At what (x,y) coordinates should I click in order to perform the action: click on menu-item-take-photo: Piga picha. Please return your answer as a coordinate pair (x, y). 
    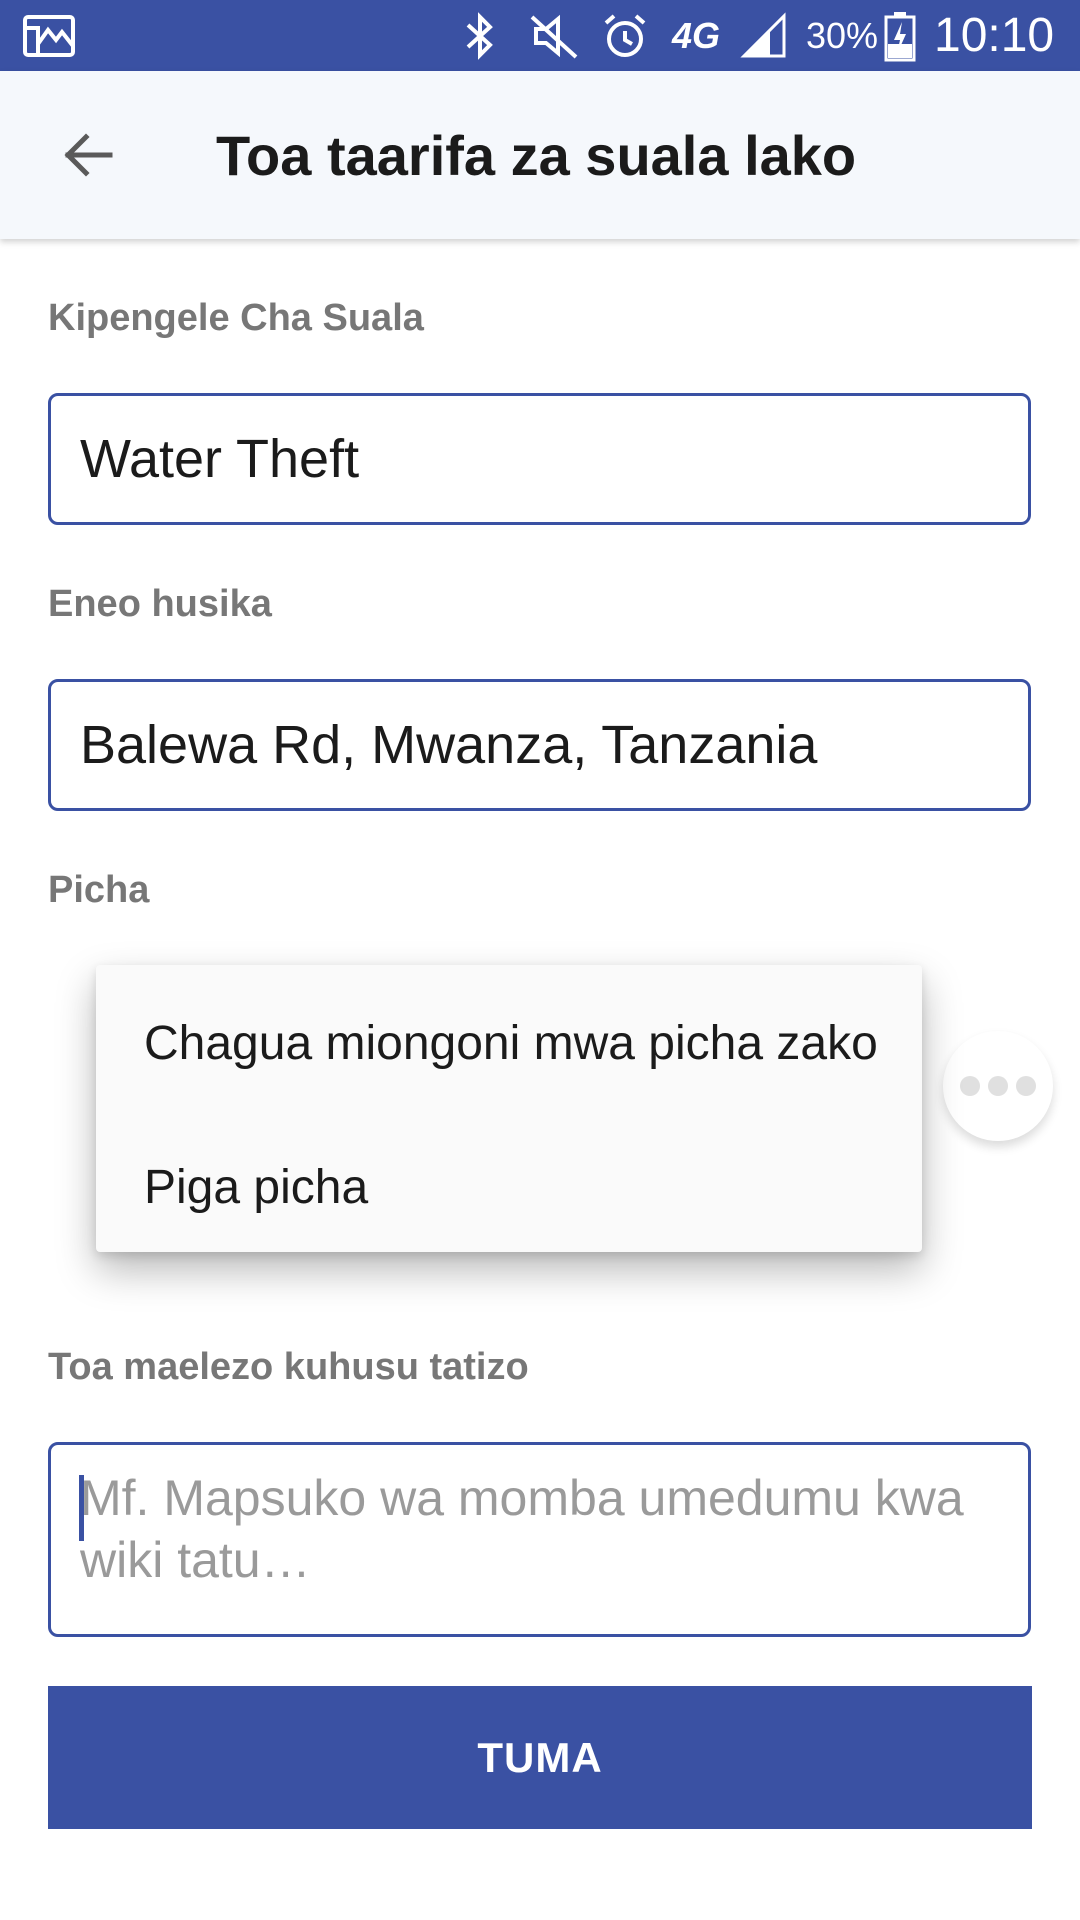
    Looking at the image, I should click on (509, 1187).